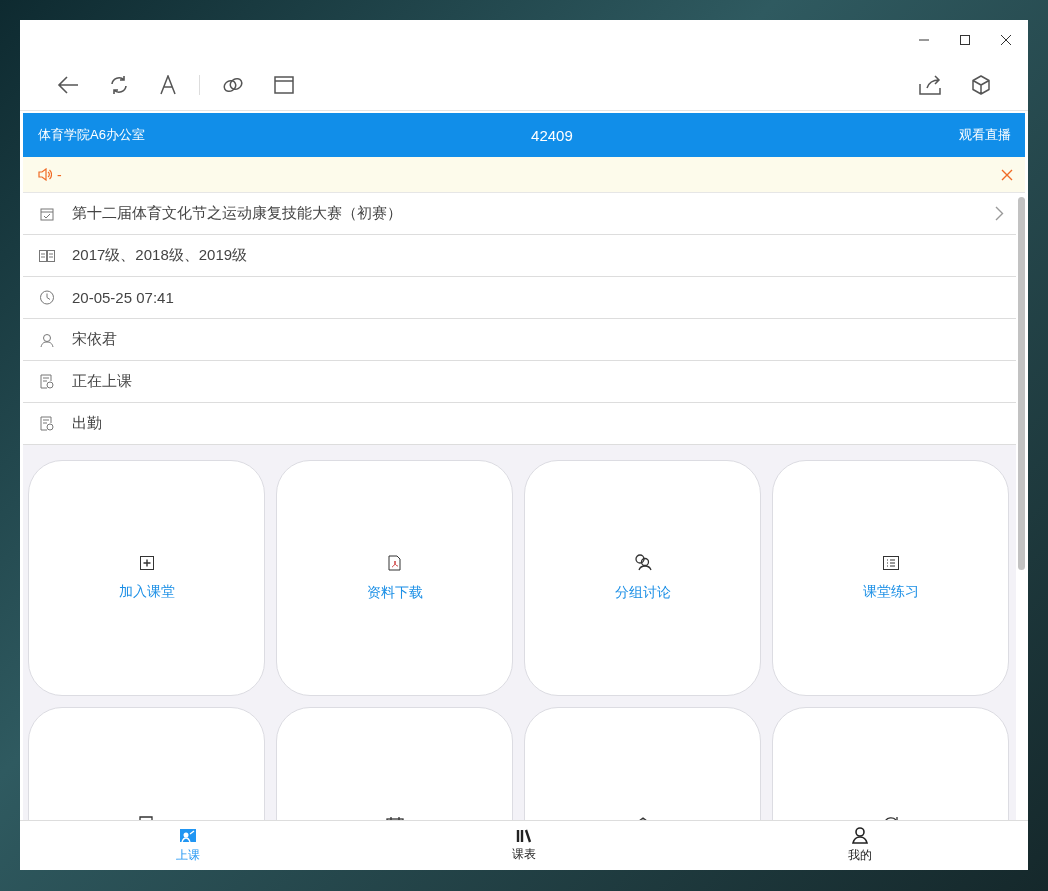  What do you see at coordinates (188, 835) in the screenshot?
I see `teaching-board-icon` at bounding box center [188, 835].